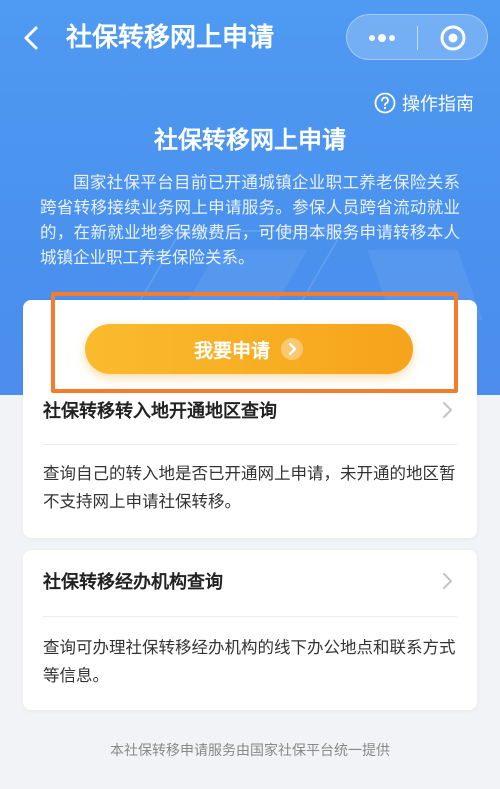 The image size is (500, 789). I want to click on navigation-bar: 社保转移网上申请, so click(250, 37).